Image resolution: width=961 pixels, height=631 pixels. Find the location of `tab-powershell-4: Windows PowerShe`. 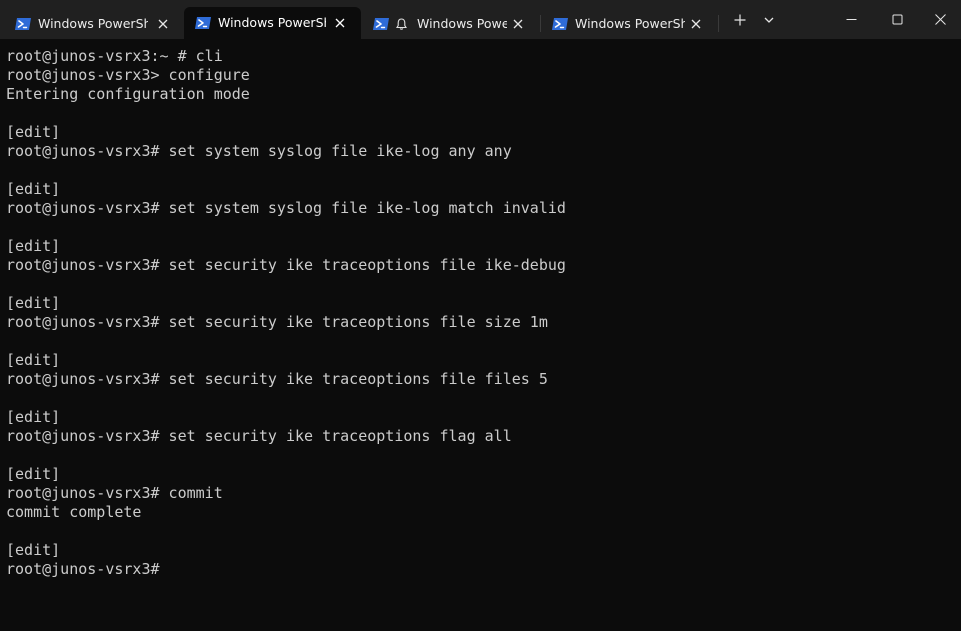

tab-powershell-4: Windows PowerShe is located at coordinates (629, 23).